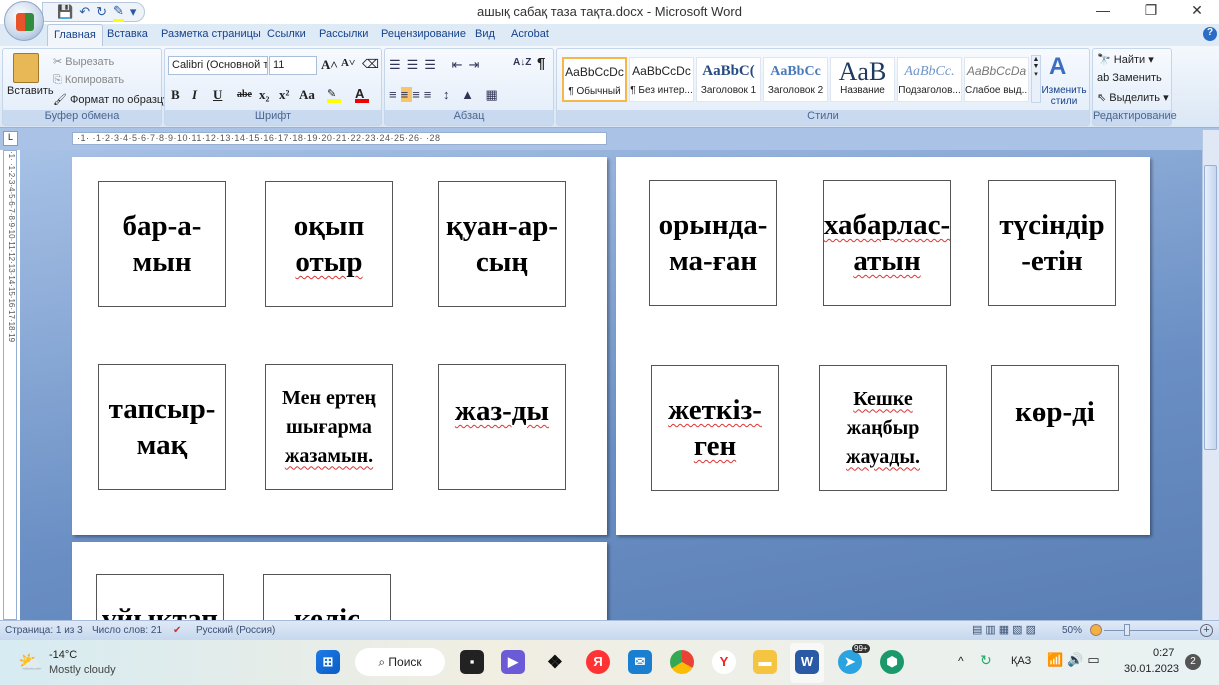  I want to click on word-card: жеткіз-ген, so click(715, 428).